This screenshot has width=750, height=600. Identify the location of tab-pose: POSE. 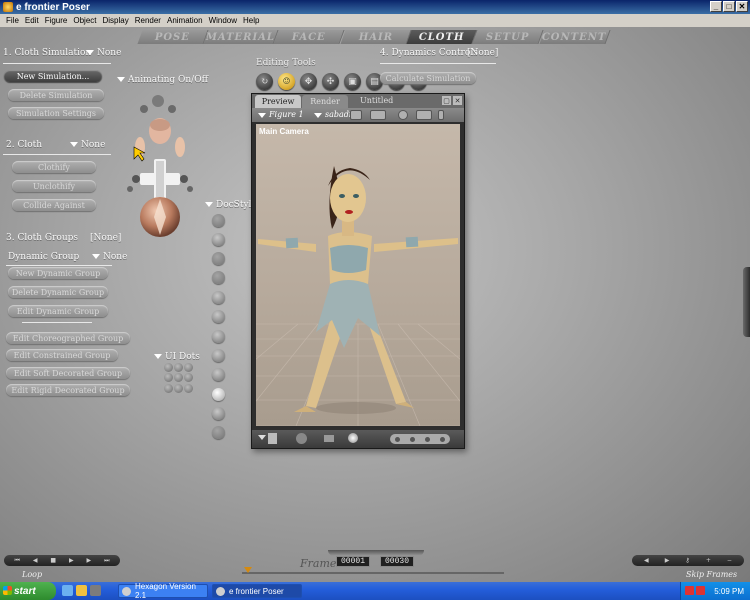
(173, 37).